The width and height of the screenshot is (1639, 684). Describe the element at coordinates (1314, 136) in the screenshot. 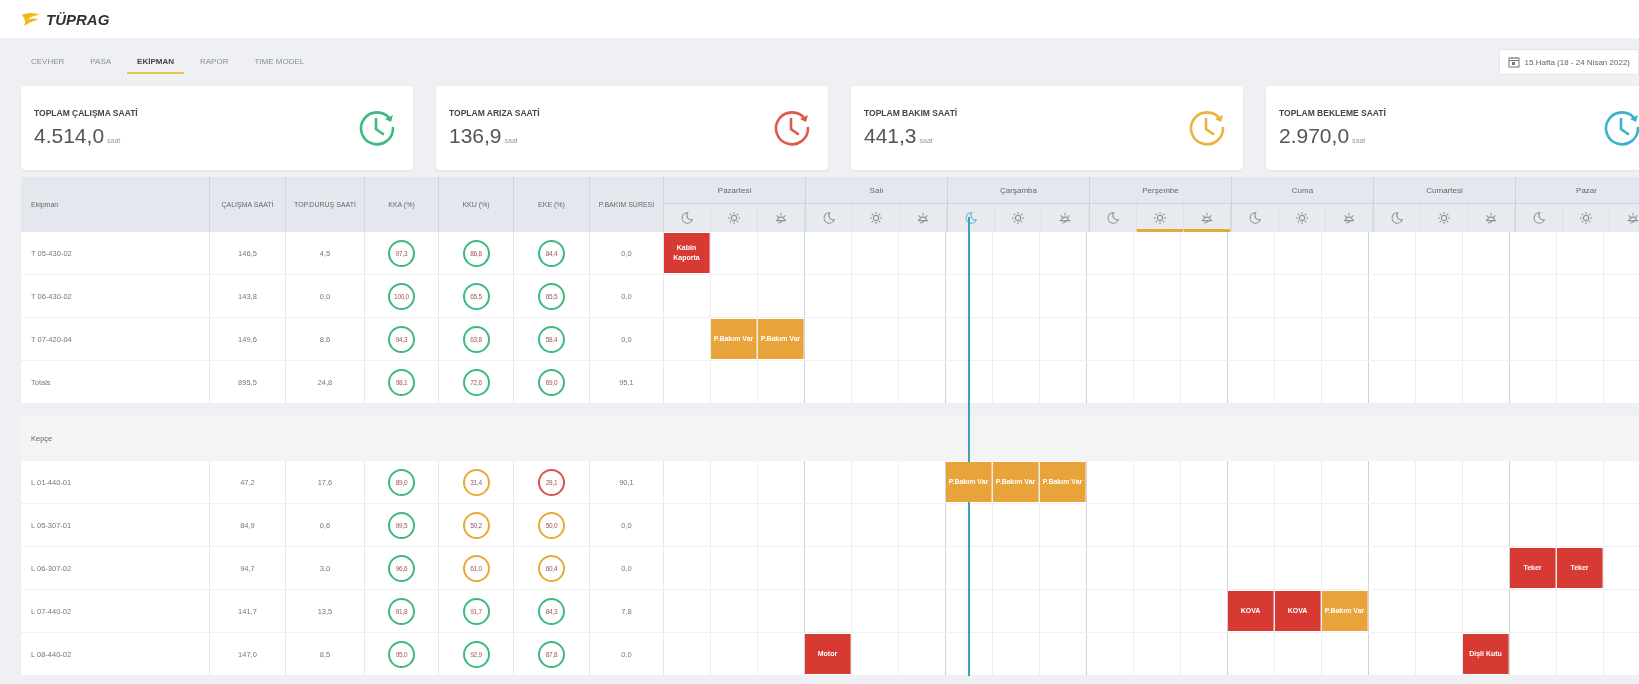

I see `card-value: 2.970,0` at that location.